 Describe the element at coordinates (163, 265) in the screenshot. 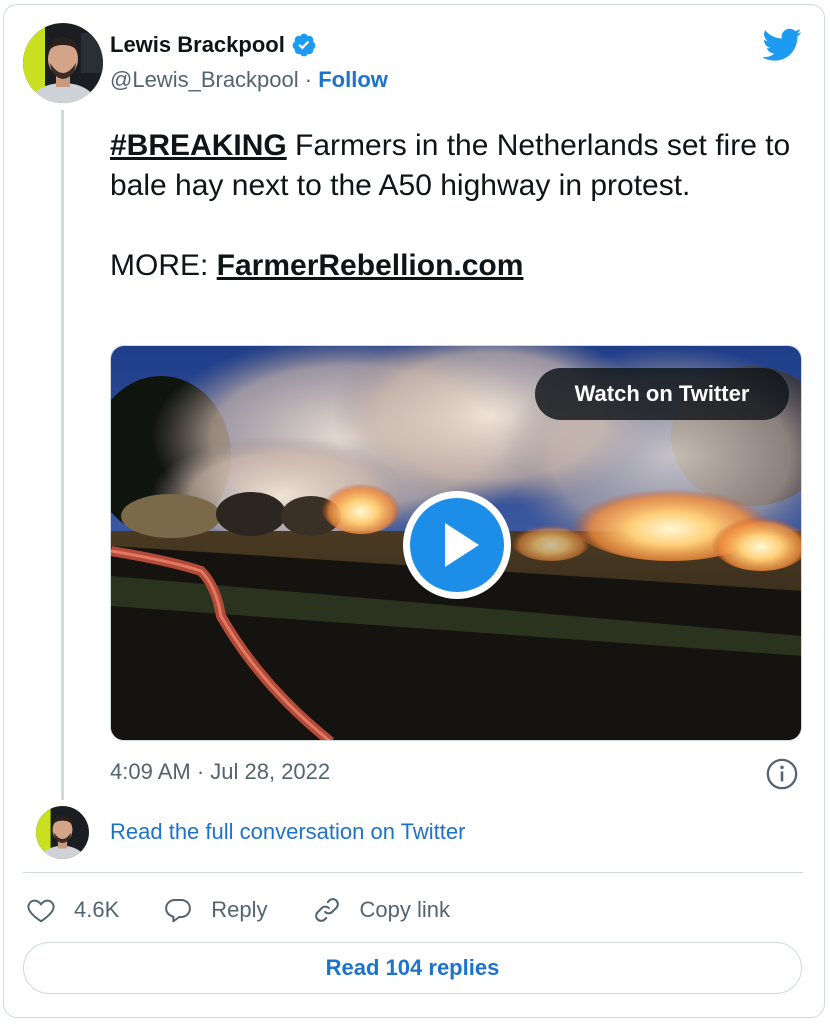

I see `more-prefix: MORE:` at that location.